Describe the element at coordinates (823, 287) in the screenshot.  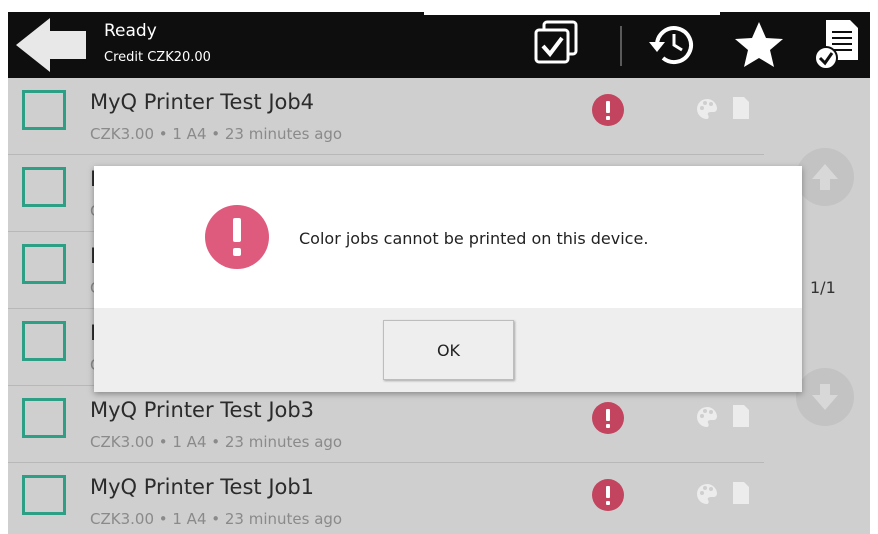
I see `page-indicator: 1/1` at that location.